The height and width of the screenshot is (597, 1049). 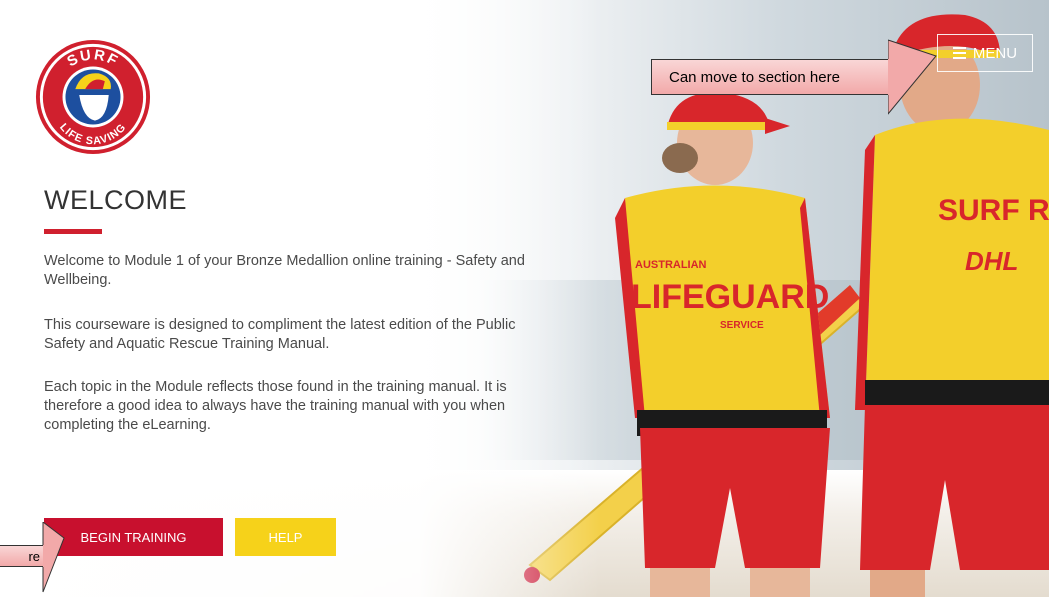 What do you see at coordinates (730, 297) in the screenshot?
I see `shirt-text-line2: LIFEGUARD` at bounding box center [730, 297].